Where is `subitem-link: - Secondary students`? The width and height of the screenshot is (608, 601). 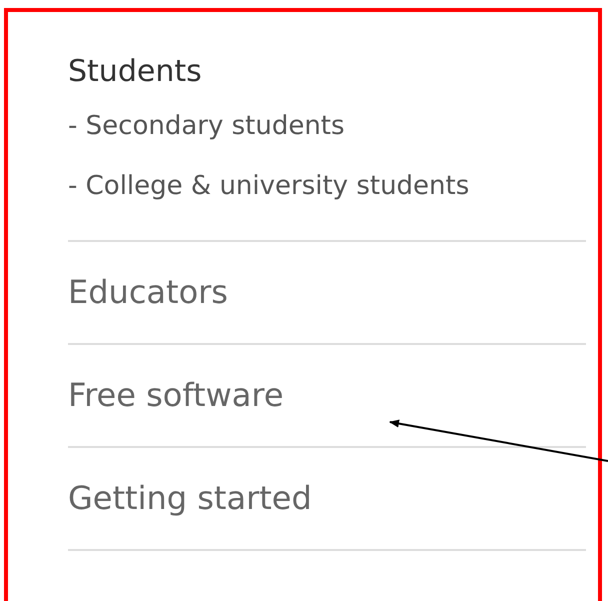
subitem-link: - Secondary students is located at coordinates (327, 126).